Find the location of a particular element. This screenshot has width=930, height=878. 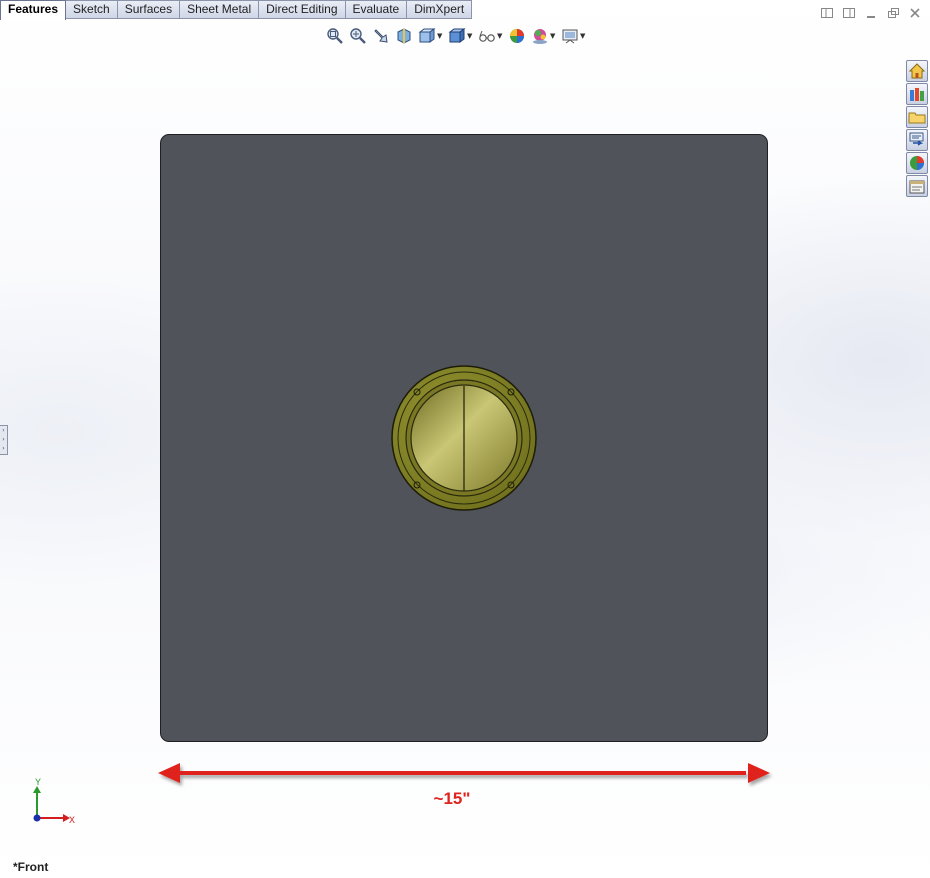

solidworks-resources-icon is located at coordinates (917, 71).